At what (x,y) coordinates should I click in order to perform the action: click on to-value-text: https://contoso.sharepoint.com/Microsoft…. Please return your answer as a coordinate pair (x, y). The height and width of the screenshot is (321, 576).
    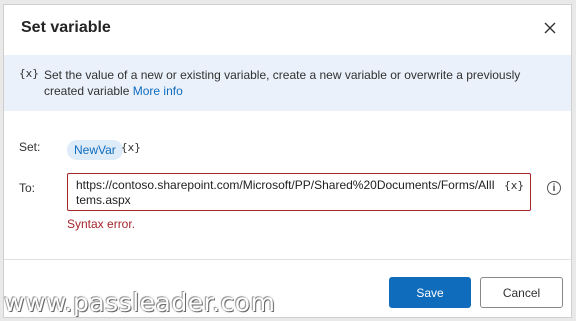
    Looking at the image, I should click on (285, 192).